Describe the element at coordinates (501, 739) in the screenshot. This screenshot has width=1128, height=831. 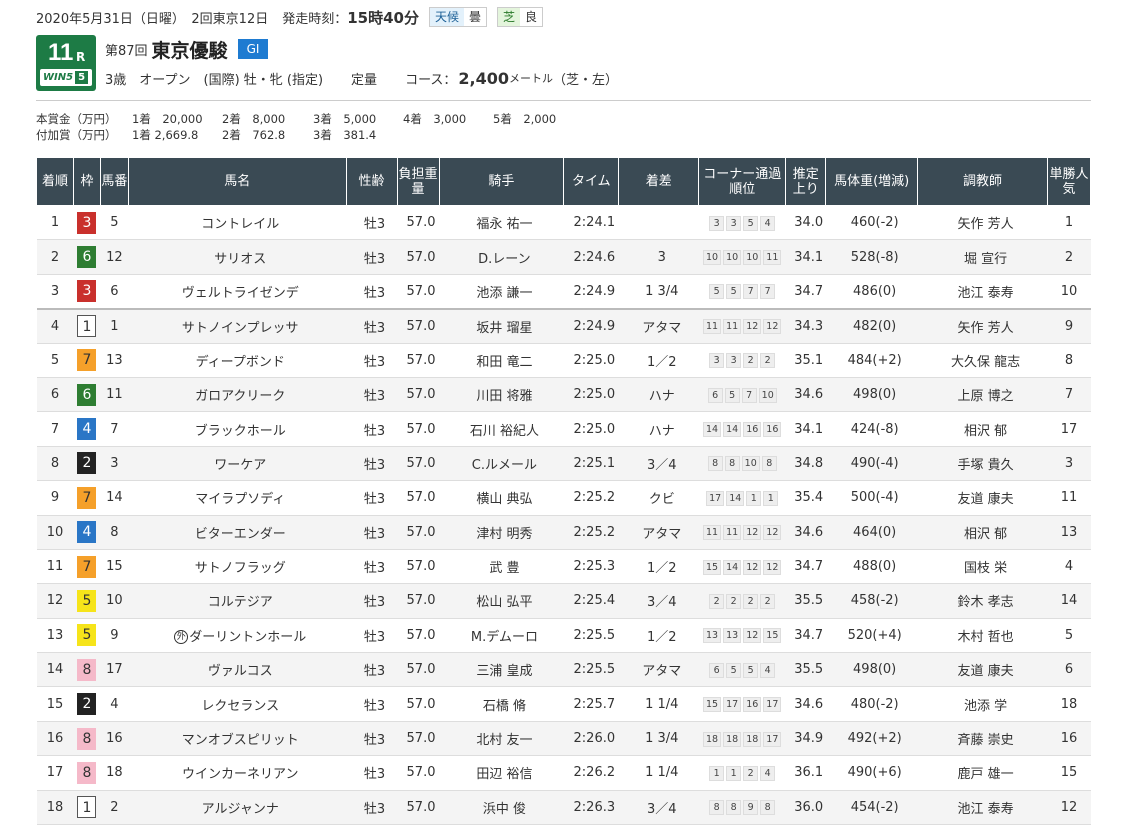
I see `jockey-name: 北村 友一` at that location.